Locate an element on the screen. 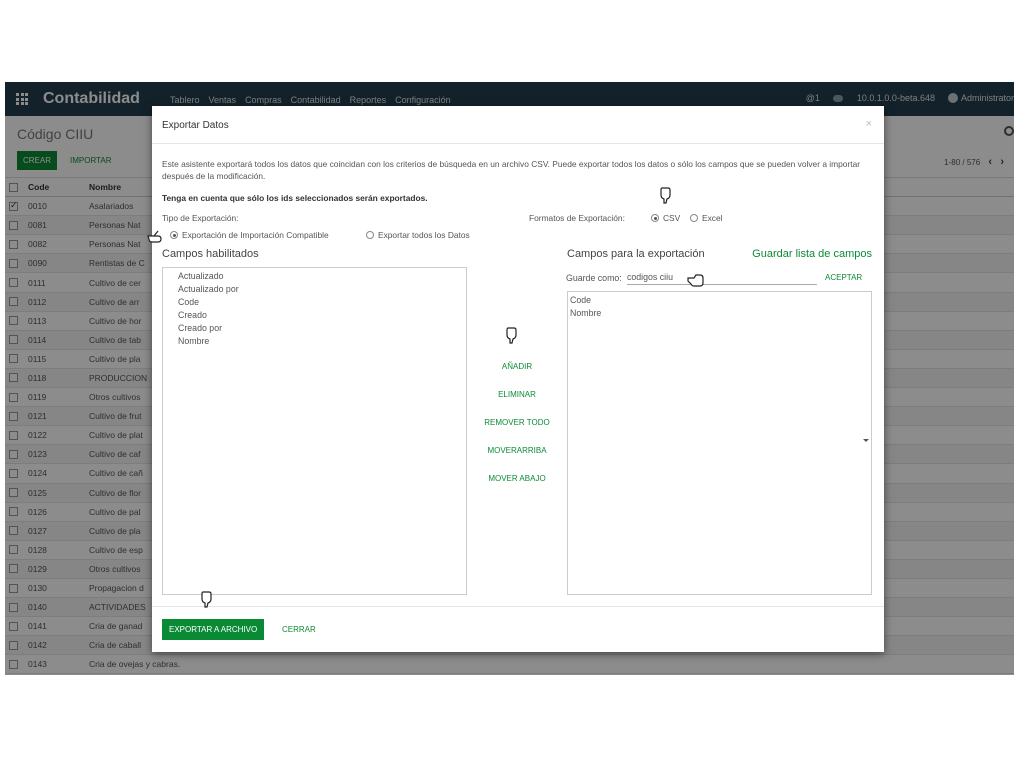 This screenshot has width=1023, height=767. remove-button: ELIMINAR is located at coordinates (517, 394).